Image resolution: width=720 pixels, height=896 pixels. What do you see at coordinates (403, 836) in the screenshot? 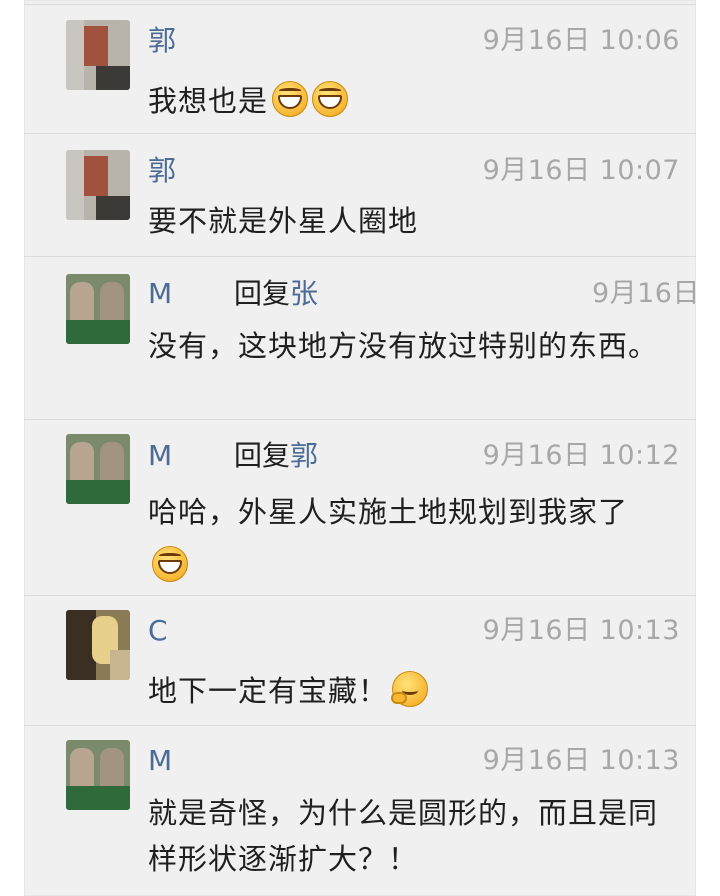
I see `comment-text: 就是奇怪，为什么是圆形的，而且是同样形状逐渐扩大？！` at bounding box center [403, 836].